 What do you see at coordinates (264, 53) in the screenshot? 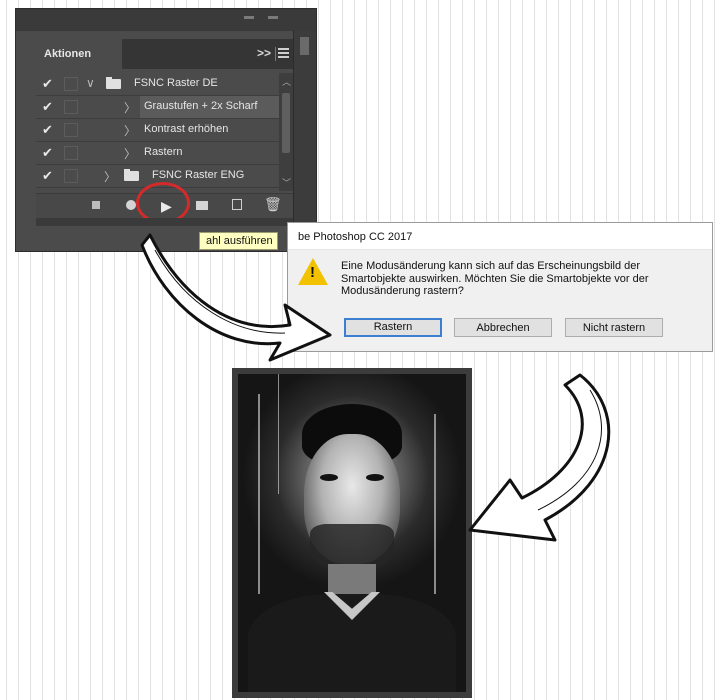
I see `expand-panel-icon: >>` at bounding box center [264, 53].